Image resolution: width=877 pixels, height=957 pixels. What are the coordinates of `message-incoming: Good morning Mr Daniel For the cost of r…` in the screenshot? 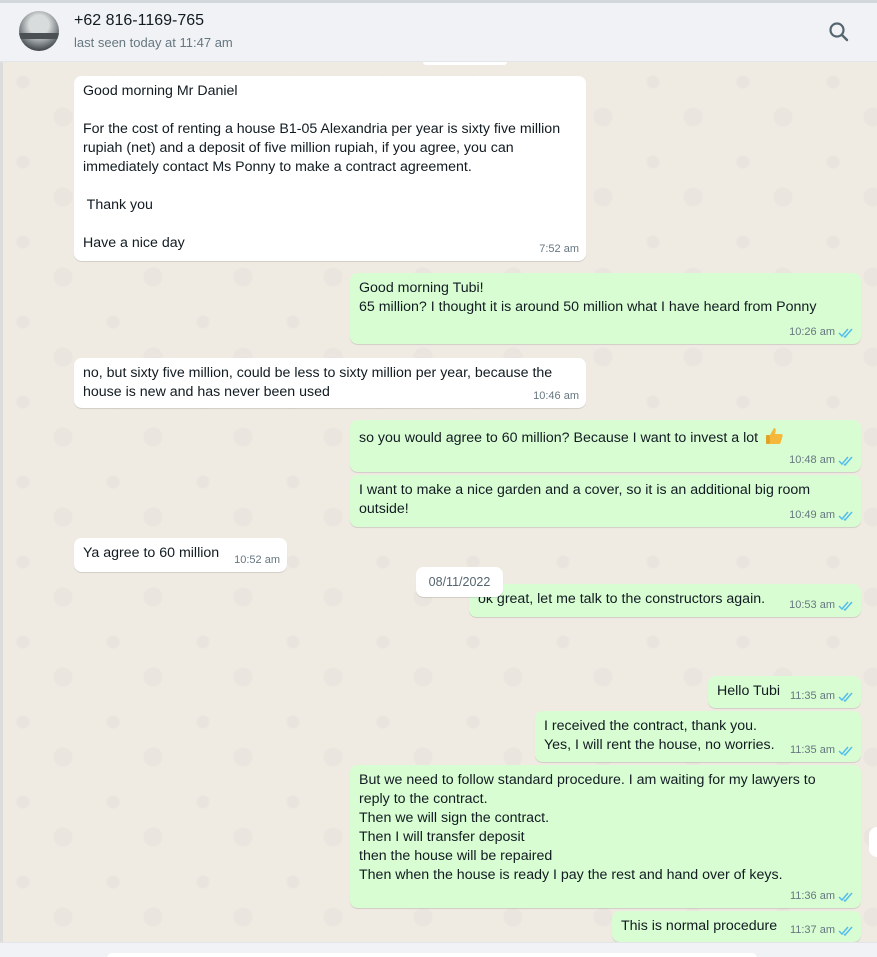 It's located at (330, 168).